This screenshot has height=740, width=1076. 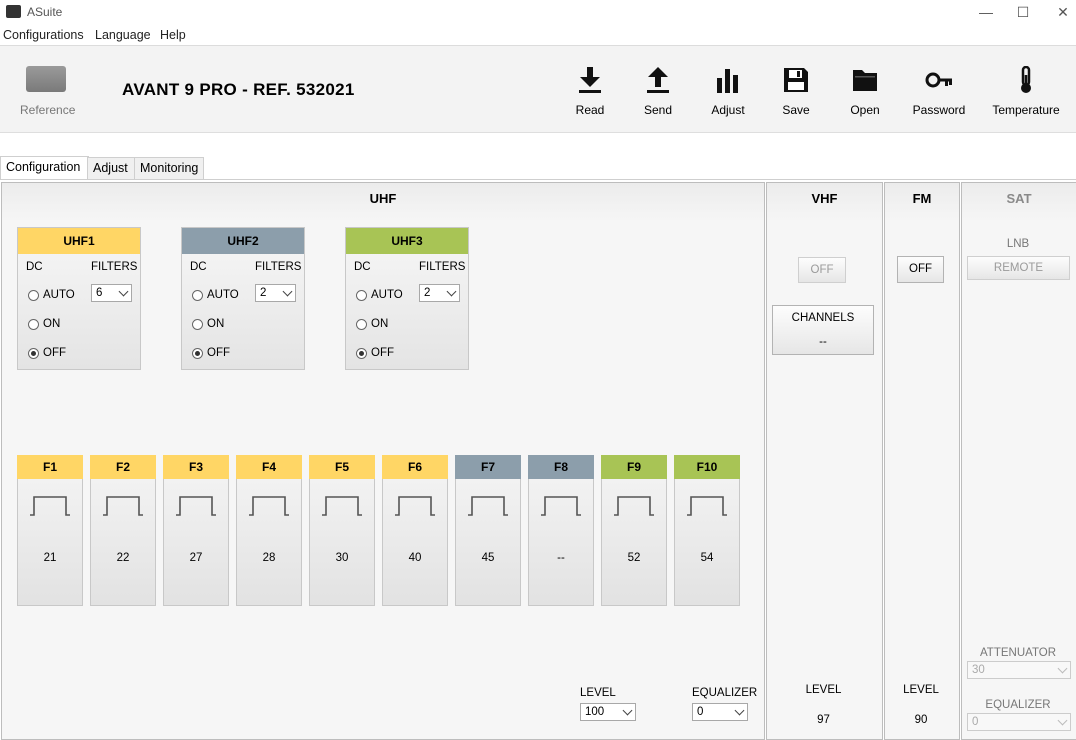 What do you see at coordinates (173, 35) in the screenshot?
I see `menu-help: Help` at bounding box center [173, 35].